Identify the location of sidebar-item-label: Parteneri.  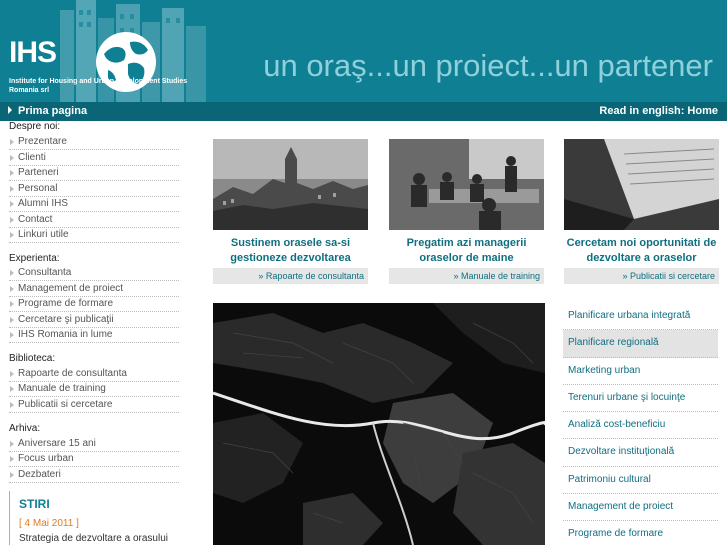
(38, 172).